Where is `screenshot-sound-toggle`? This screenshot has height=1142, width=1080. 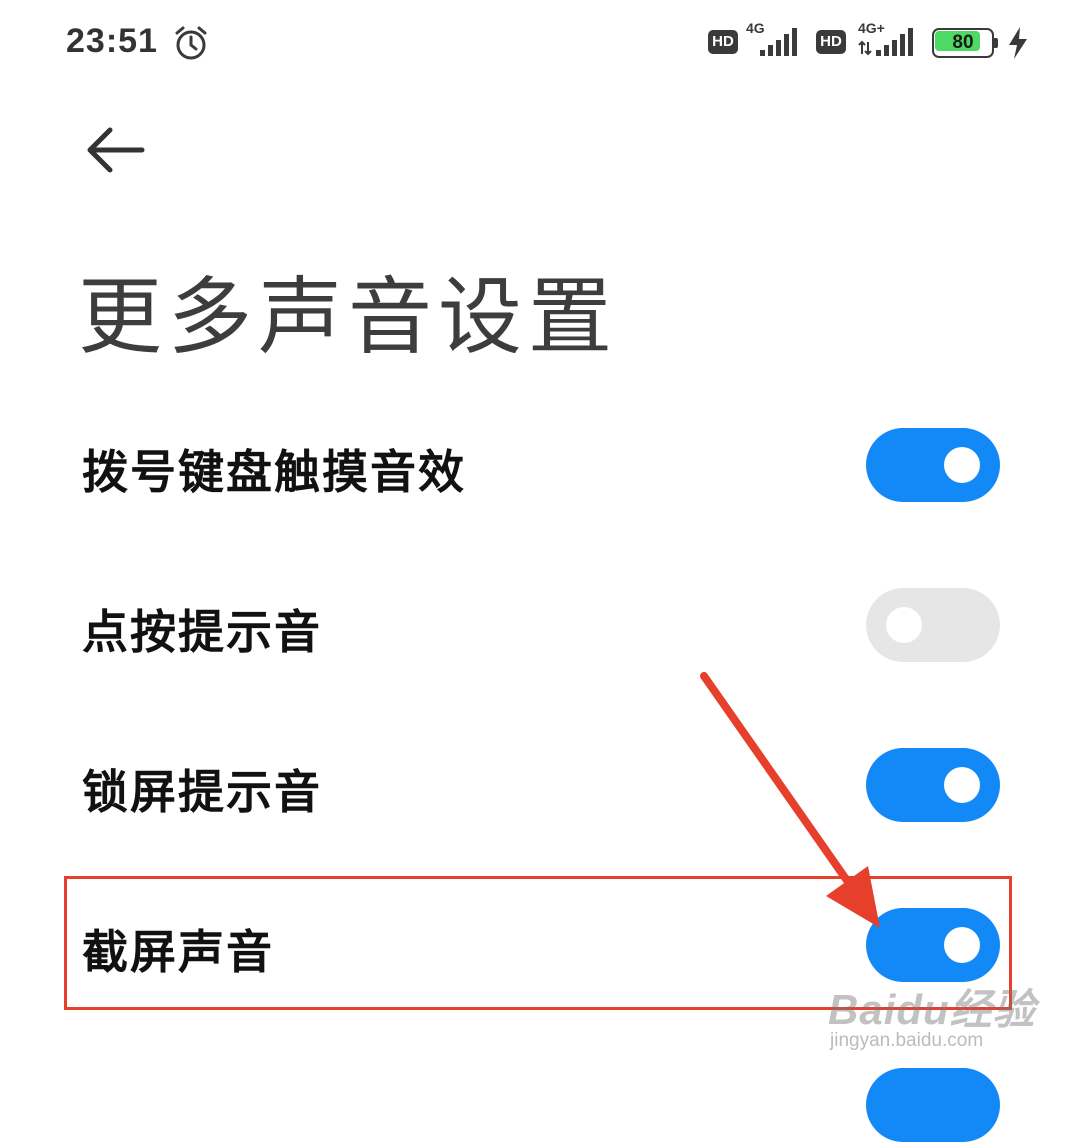
screenshot-sound-toggle is located at coordinates (933, 945).